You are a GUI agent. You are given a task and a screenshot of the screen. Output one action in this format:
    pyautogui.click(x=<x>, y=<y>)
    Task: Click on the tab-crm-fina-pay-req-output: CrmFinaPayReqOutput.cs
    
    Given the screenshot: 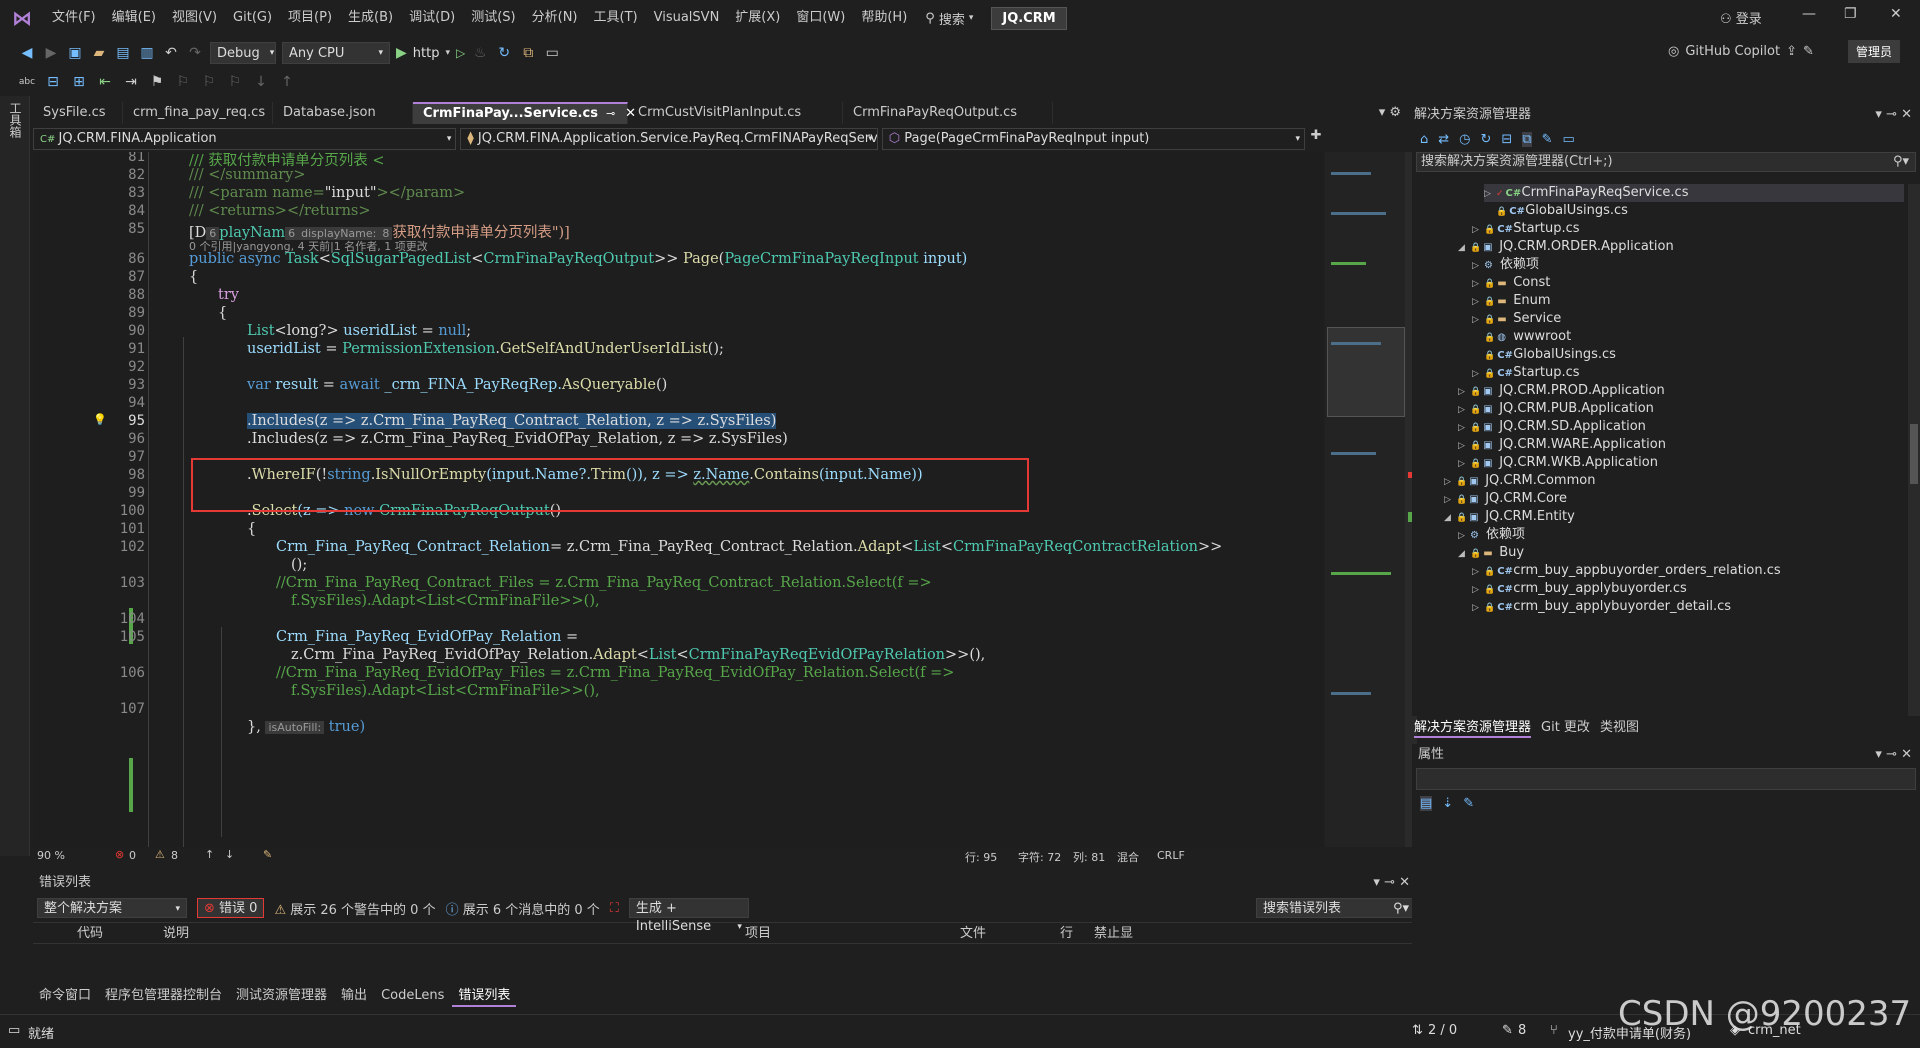 What is the action you would take?
    pyautogui.click(x=948, y=113)
    